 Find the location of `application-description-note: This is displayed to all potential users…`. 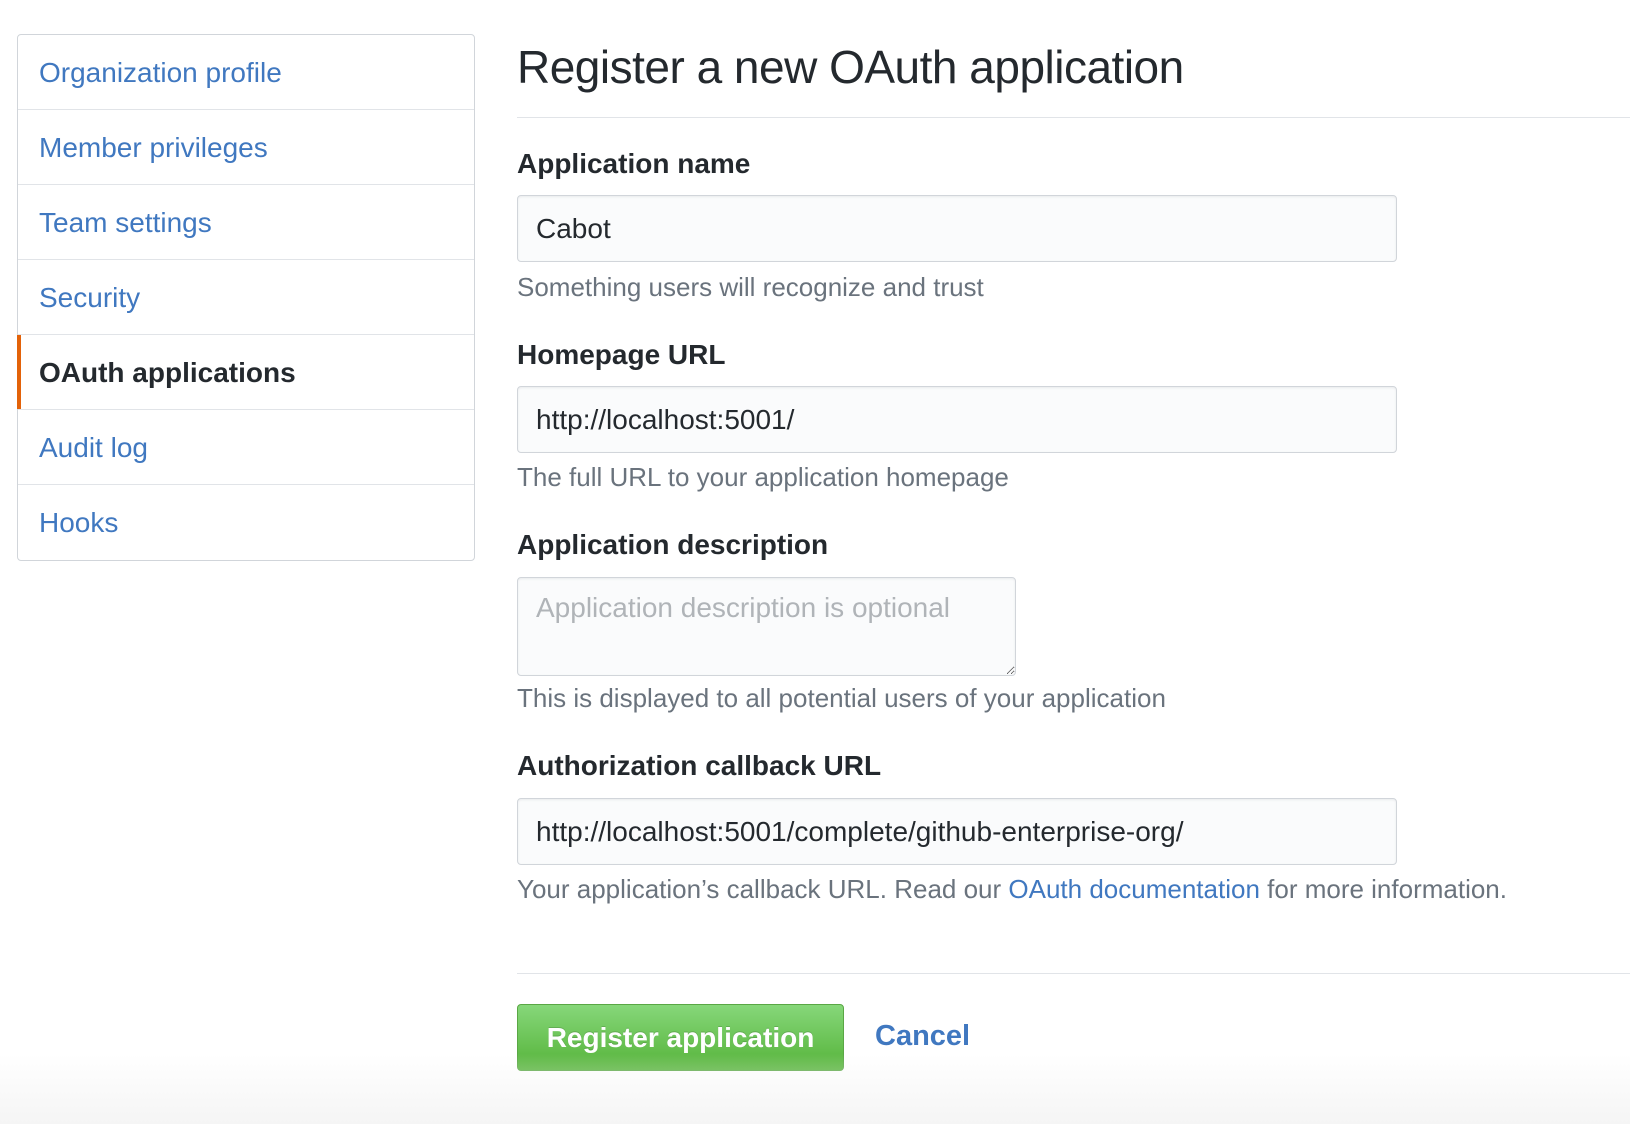

application-description-note: This is displayed to all potential users… is located at coordinates (841, 698).